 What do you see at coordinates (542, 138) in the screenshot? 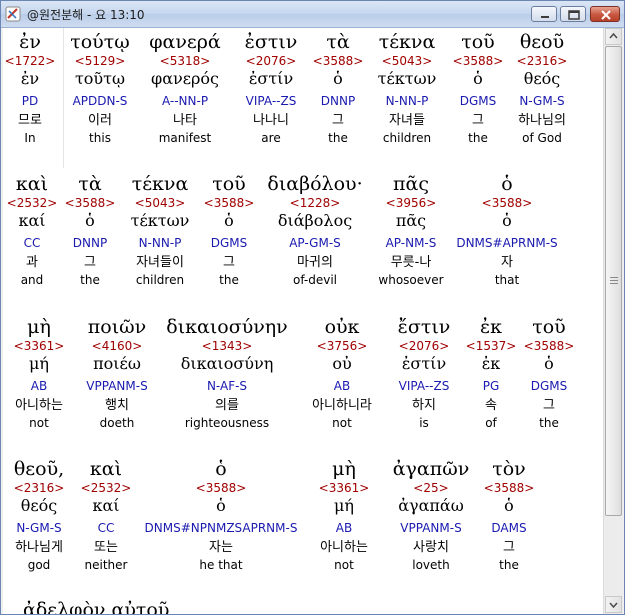
I see `english-gloss: of God` at bounding box center [542, 138].